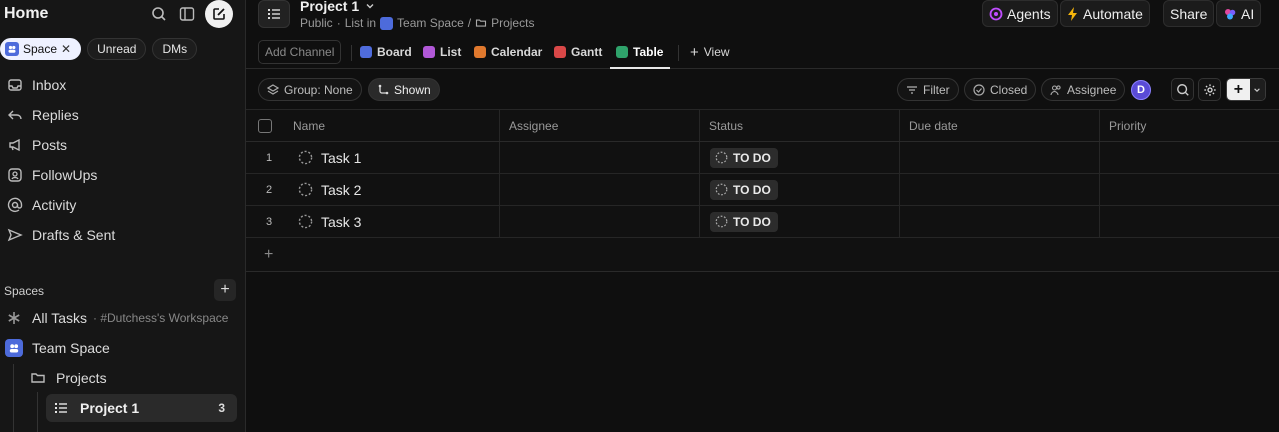  Describe the element at coordinates (1105, 13) in the screenshot. I see `automate-button: Automate` at that location.